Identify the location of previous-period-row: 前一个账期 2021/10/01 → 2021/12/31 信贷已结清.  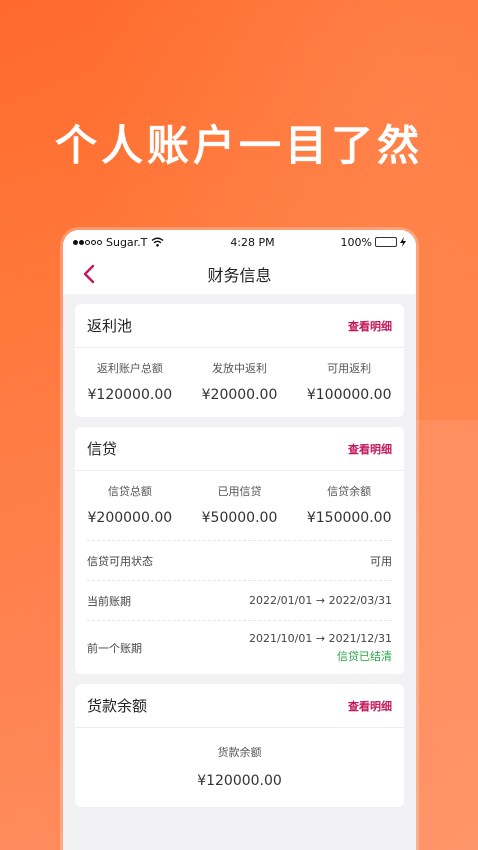
(239, 647).